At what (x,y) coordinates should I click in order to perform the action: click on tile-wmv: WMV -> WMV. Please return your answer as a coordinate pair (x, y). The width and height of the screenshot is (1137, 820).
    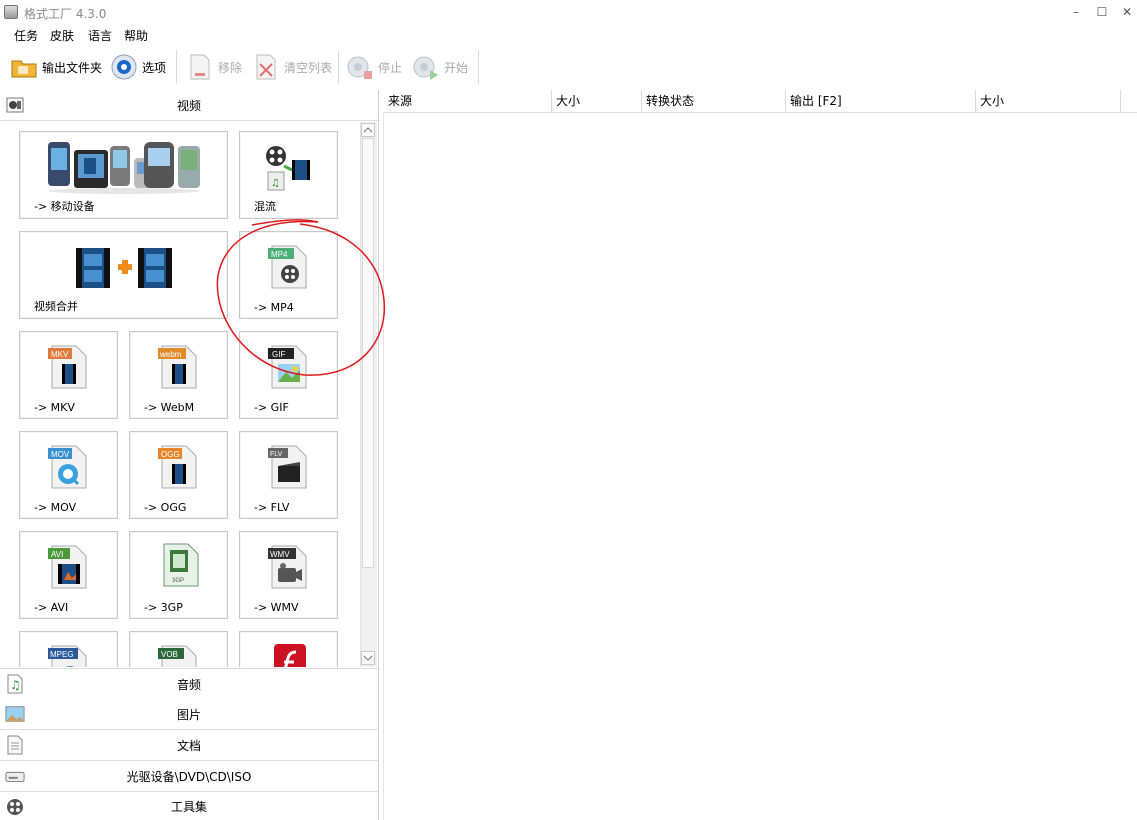
    Looking at the image, I should click on (288, 575).